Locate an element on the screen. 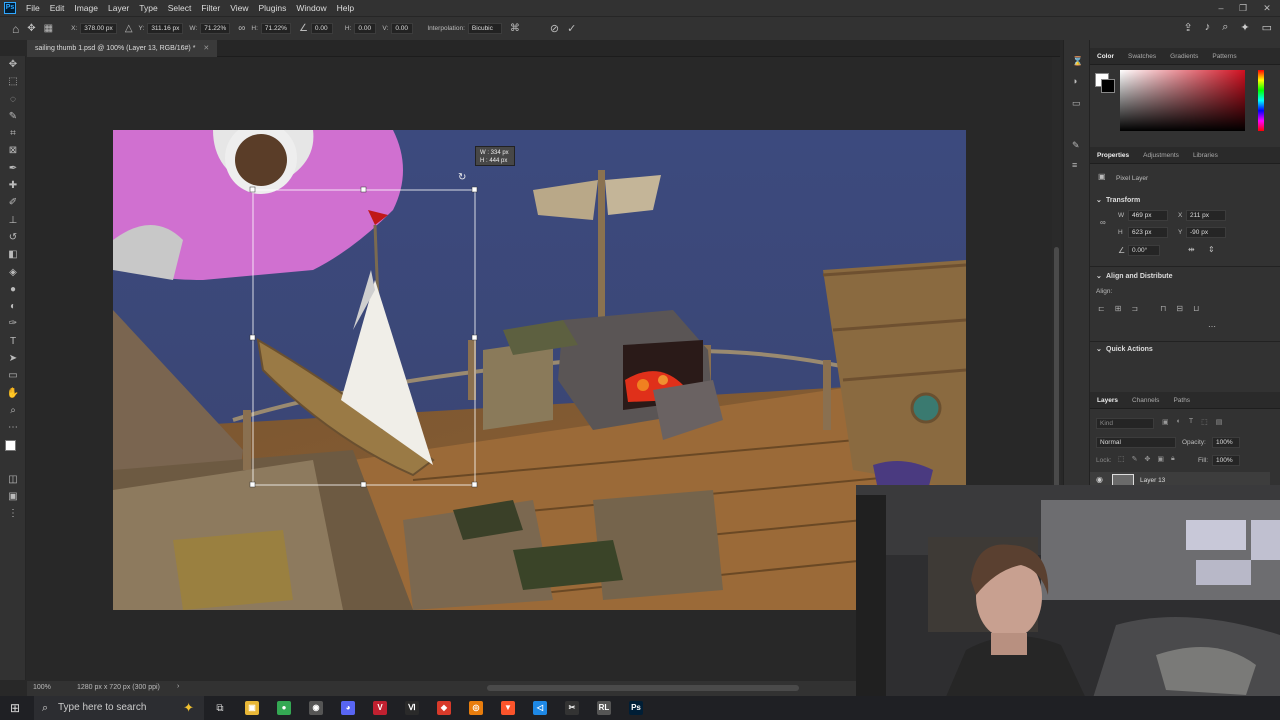 The height and width of the screenshot is (720, 1280). red-app-icon: ◆ is located at coordinates (444, 708).